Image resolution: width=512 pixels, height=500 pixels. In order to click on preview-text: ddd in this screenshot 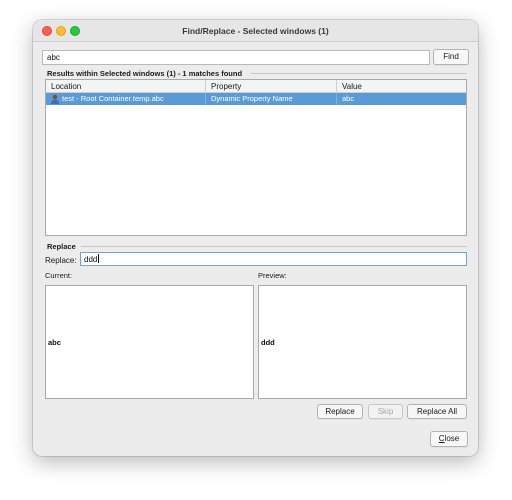, I will do `click(268, 342)`.